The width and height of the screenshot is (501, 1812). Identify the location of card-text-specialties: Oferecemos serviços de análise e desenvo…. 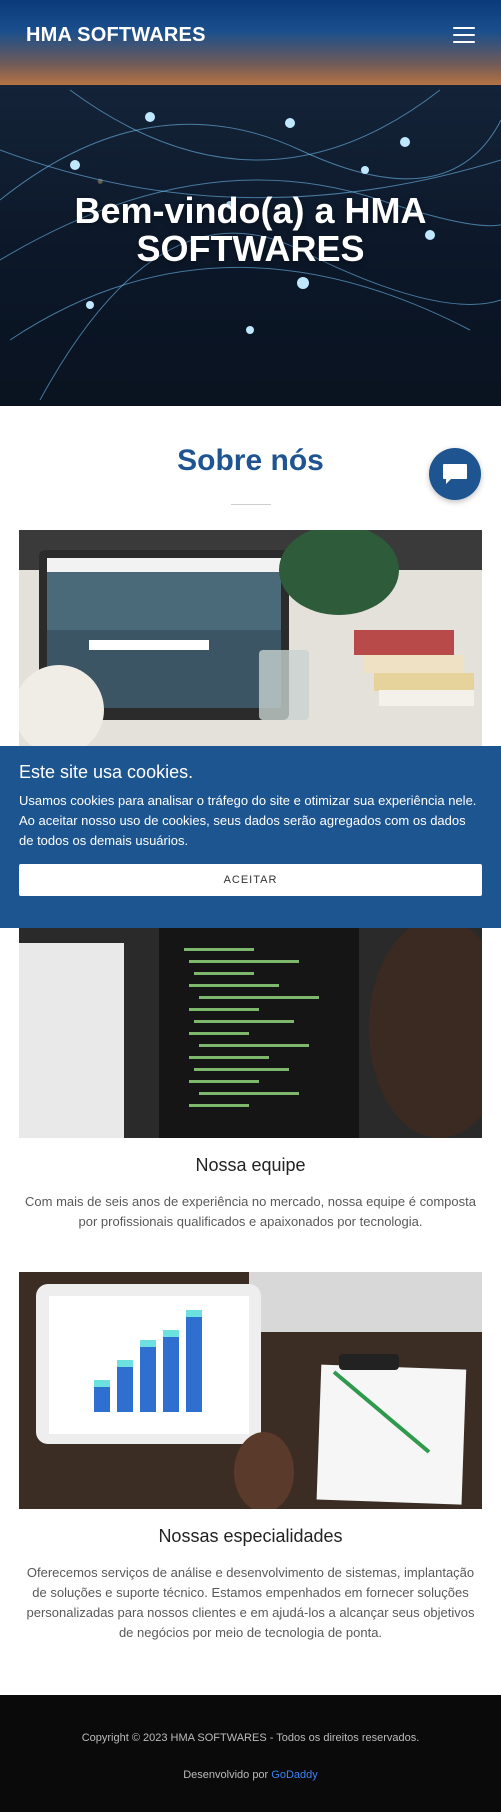
(250, 1602).